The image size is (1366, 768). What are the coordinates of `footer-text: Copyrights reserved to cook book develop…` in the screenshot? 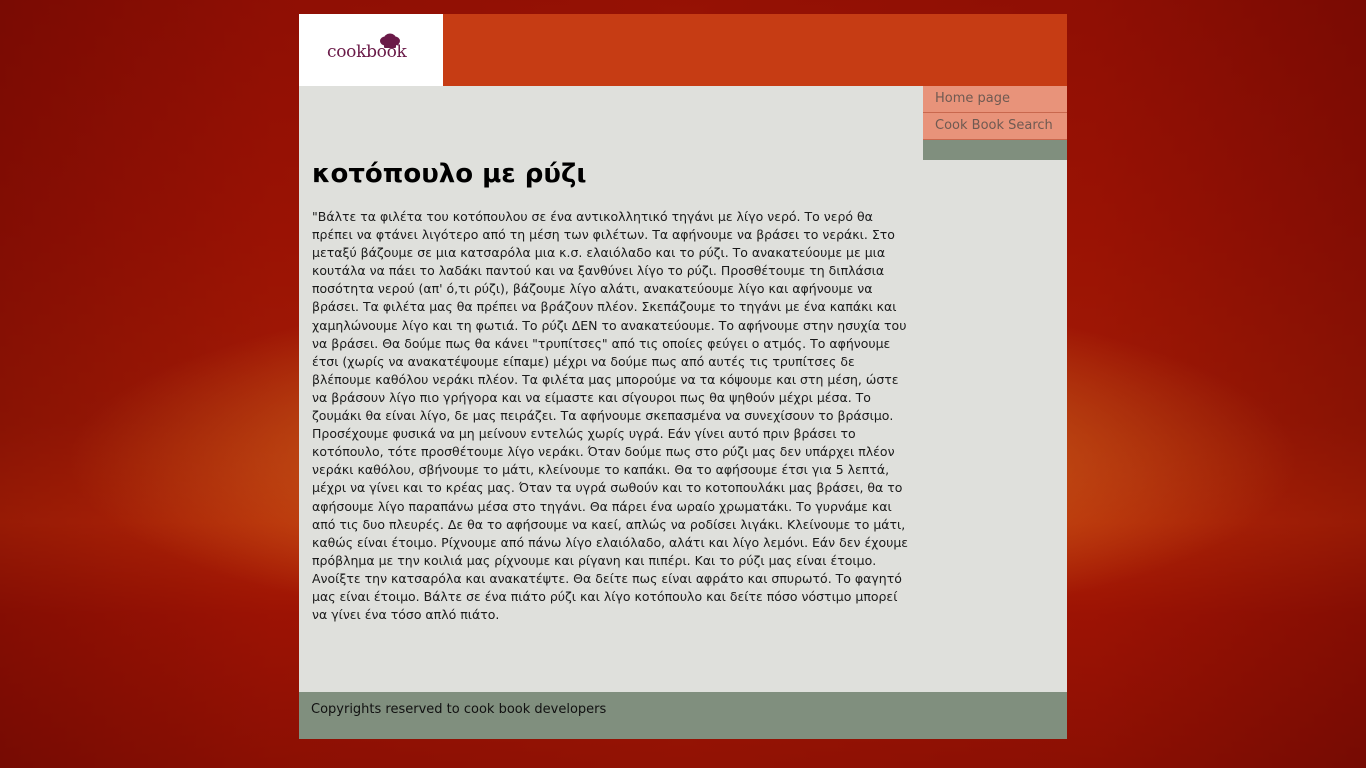 It's located at (459, 709).